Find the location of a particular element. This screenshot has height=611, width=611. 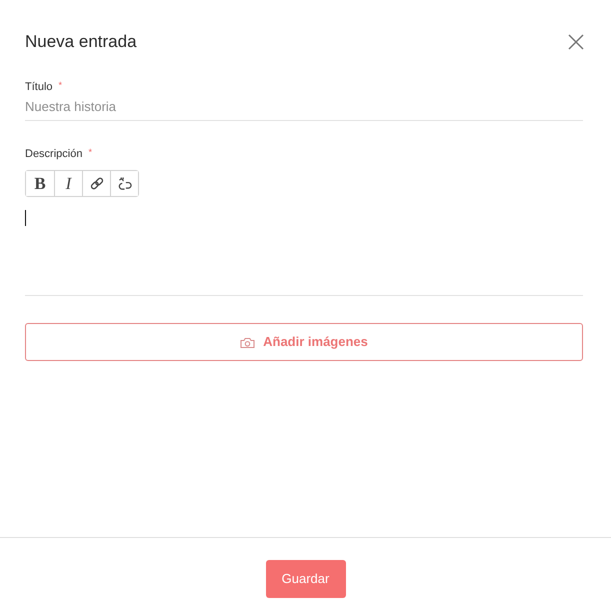

unlink-button is located at coordinates (124, 183).